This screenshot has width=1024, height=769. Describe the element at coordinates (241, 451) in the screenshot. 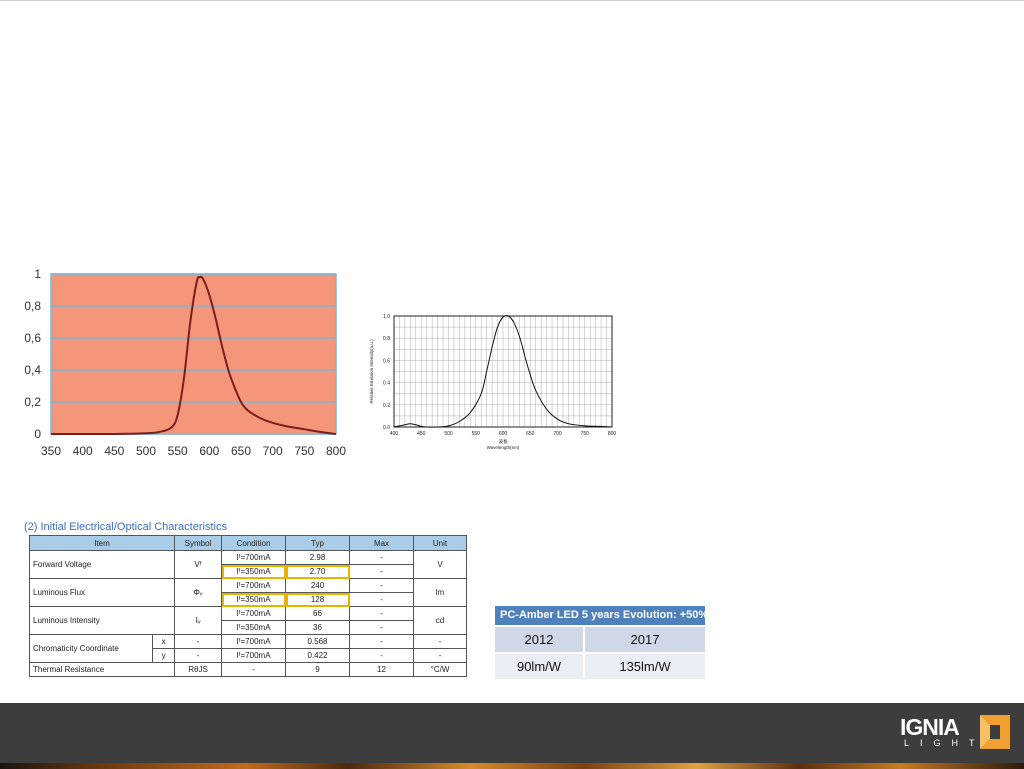

I see `x-tick-label: 650` at that location.